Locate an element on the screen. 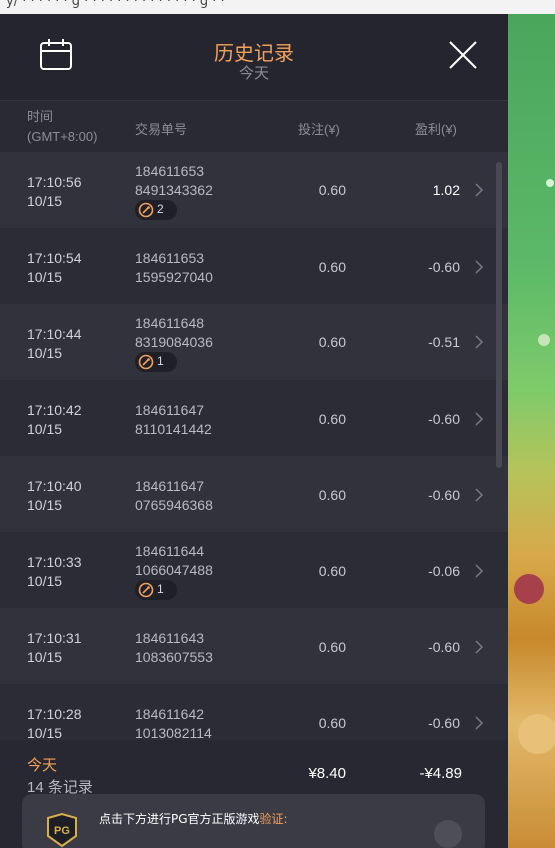 The width and height of the screenshot is (555, 848). column-bet: 投注(¥) is located at coordinates (319, 129).